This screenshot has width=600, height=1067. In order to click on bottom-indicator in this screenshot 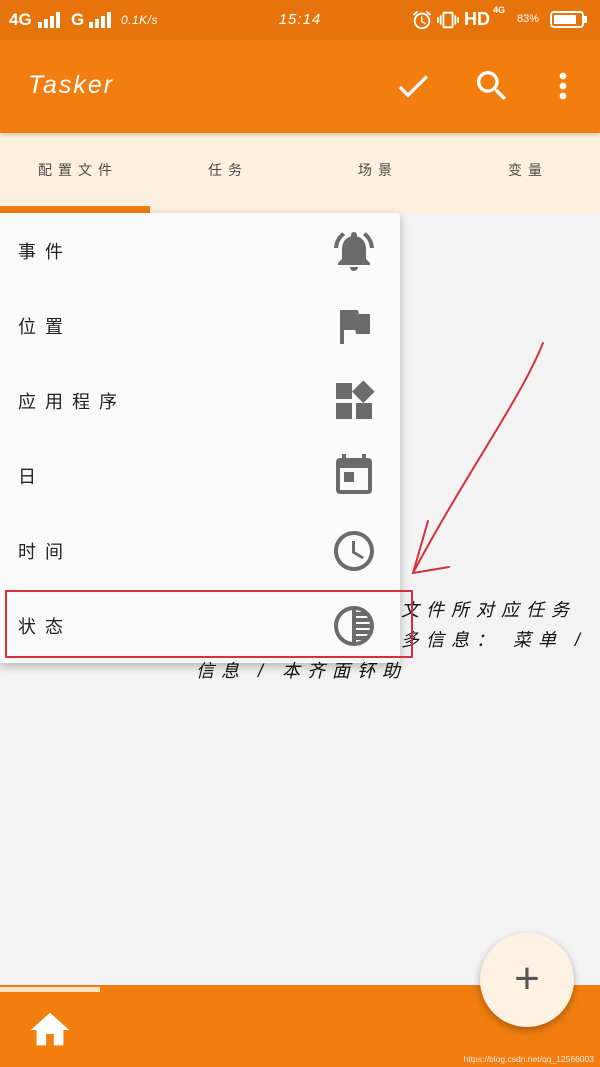, I will do `click(50, 989)`.